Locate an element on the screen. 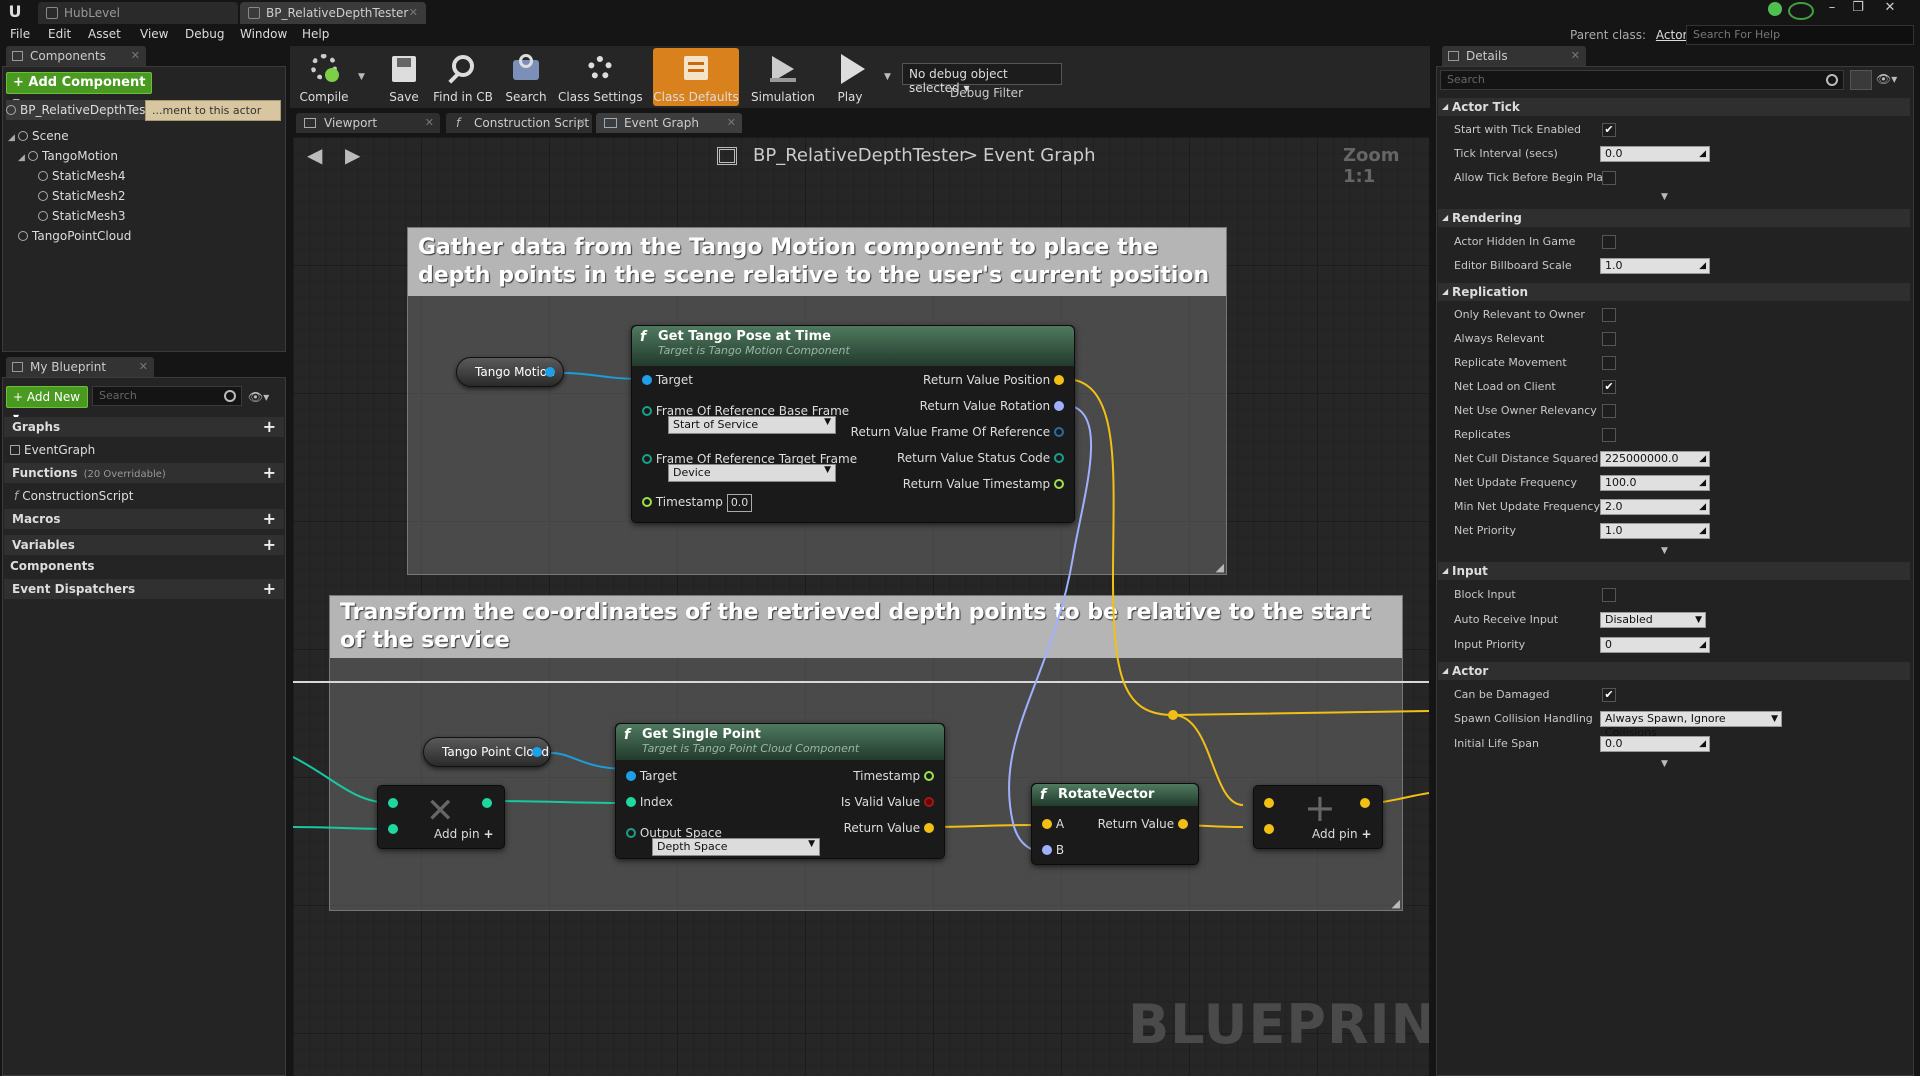 This screenshot has height=1076, width=1920. pin-target-frame: Frame Of Reference Target Frame is located at coordinates (749, 456).